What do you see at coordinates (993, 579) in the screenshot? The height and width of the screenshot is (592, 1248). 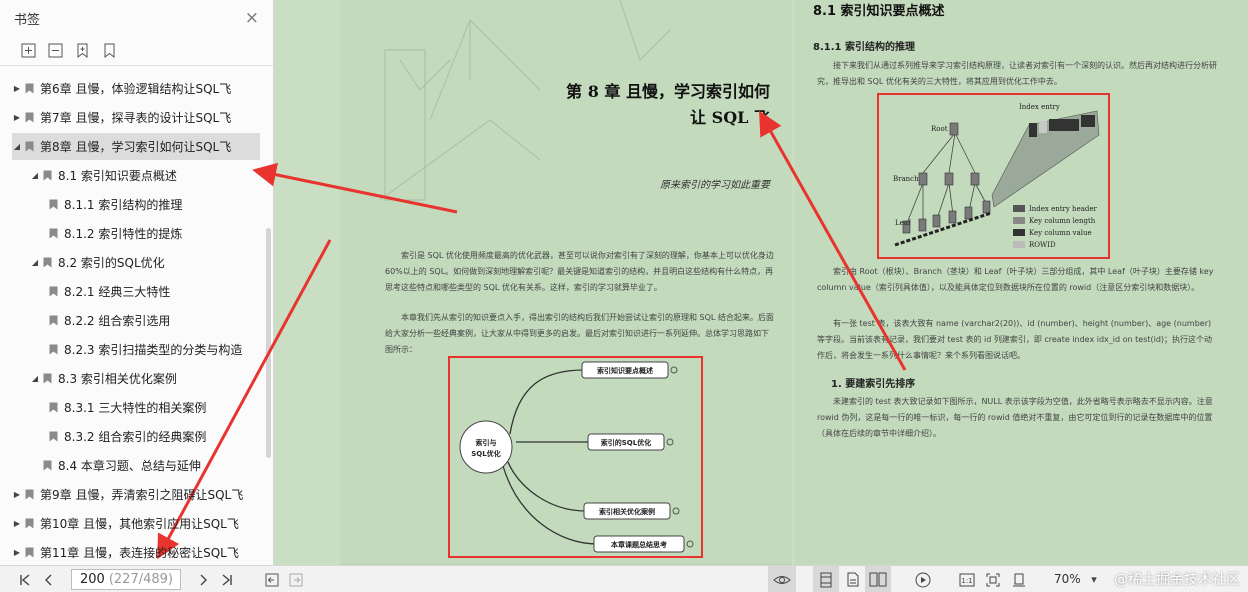 I see `fit-page-icon` at bounding box center [993, 579].